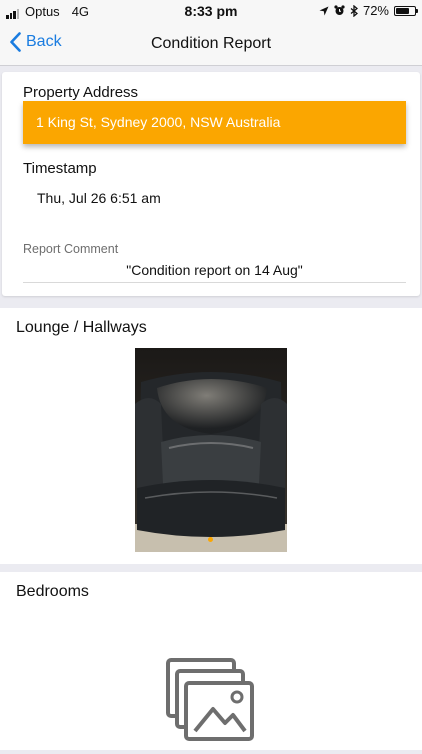 This screenshot has height=754, width=422. What do you see at coordinates (375, 10) in the screenshot?
I see `battery-percent: 72%` at bounding box center [375, 10].